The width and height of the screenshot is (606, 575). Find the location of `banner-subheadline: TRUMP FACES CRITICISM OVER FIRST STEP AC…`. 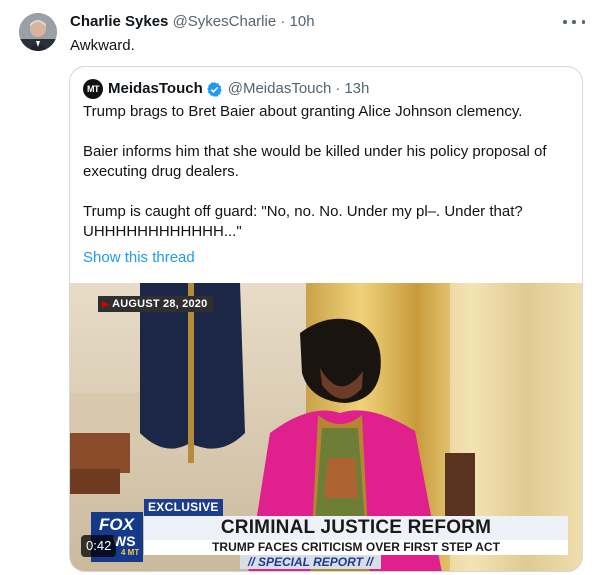

banner-subheadline: TRUMP FACES CRITICISM OVER FIRST STEP AC… is located at coordinates (356, 547).